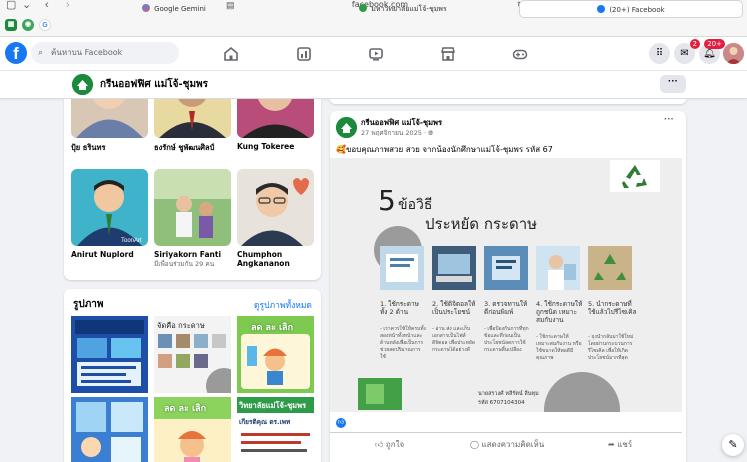 The image size is (747, 462). I want to click on grid-icon: ⠿, so click(659, 53).